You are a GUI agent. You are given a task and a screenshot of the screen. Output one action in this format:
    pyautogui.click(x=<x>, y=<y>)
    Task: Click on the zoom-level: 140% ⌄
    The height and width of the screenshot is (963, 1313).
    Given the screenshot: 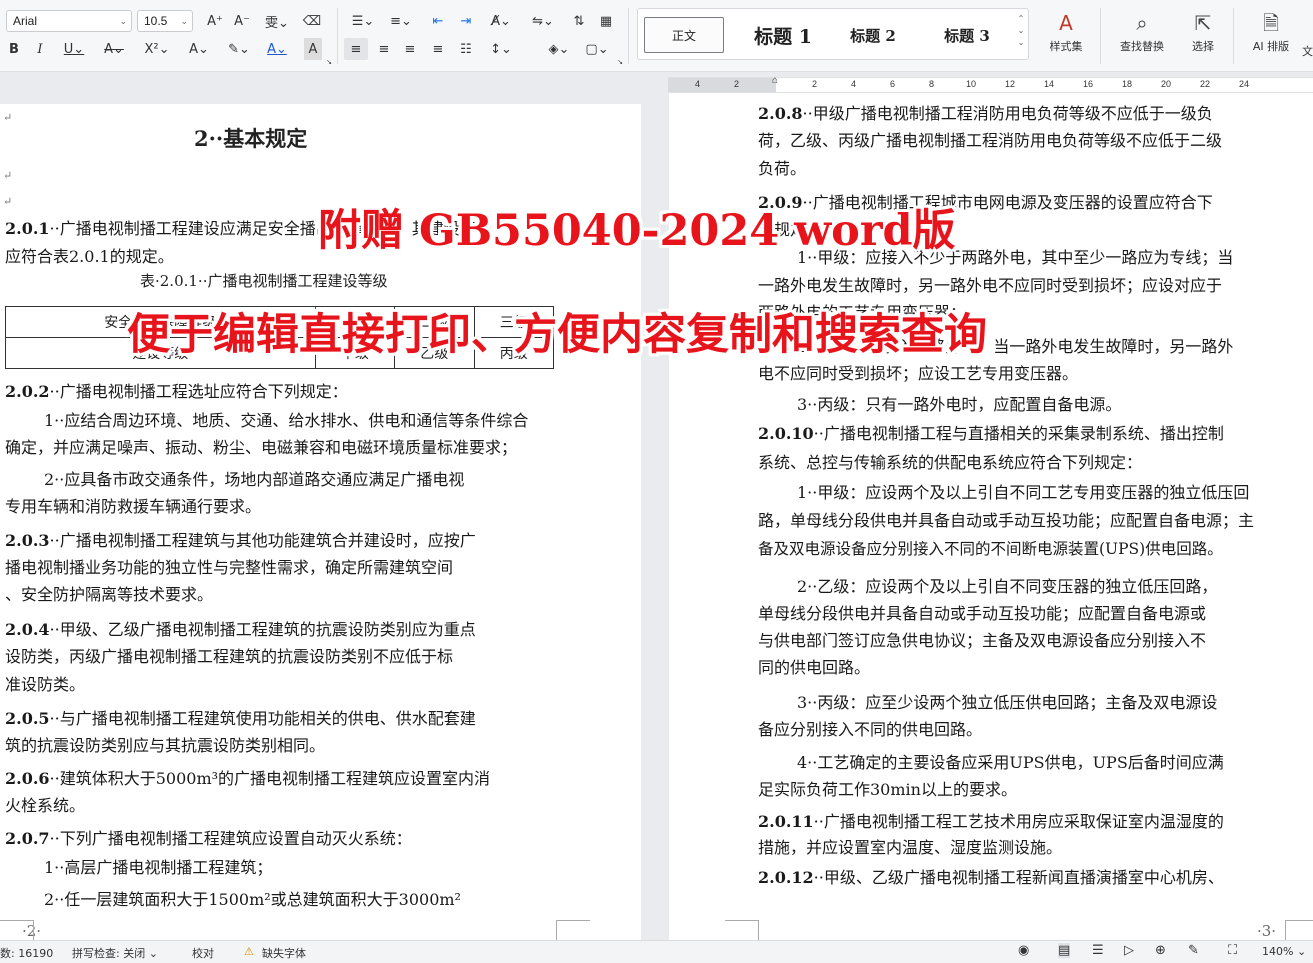 What is the action you would take?
    pyautogui.click(x=1284, y=951)
    